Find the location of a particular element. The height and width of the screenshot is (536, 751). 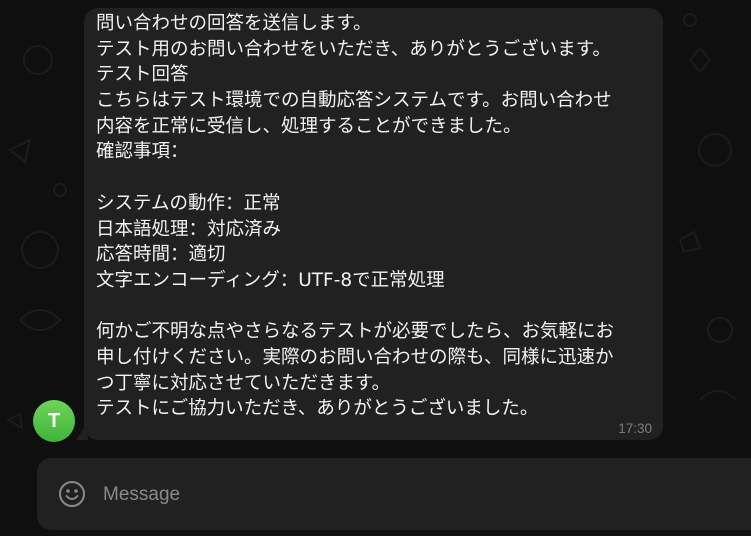

message-line: システムの動作：正常 is located at coordinates (188, 203).